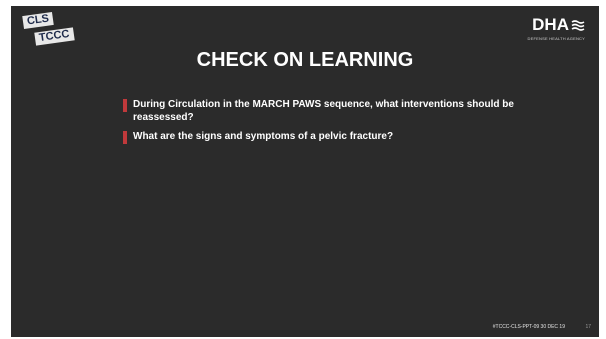 The width and height of the screenshot is (606, 339). Describe the element at coordinates (38, 20) in the screenshot. I see `cls-logo-label: CLS` at that location.